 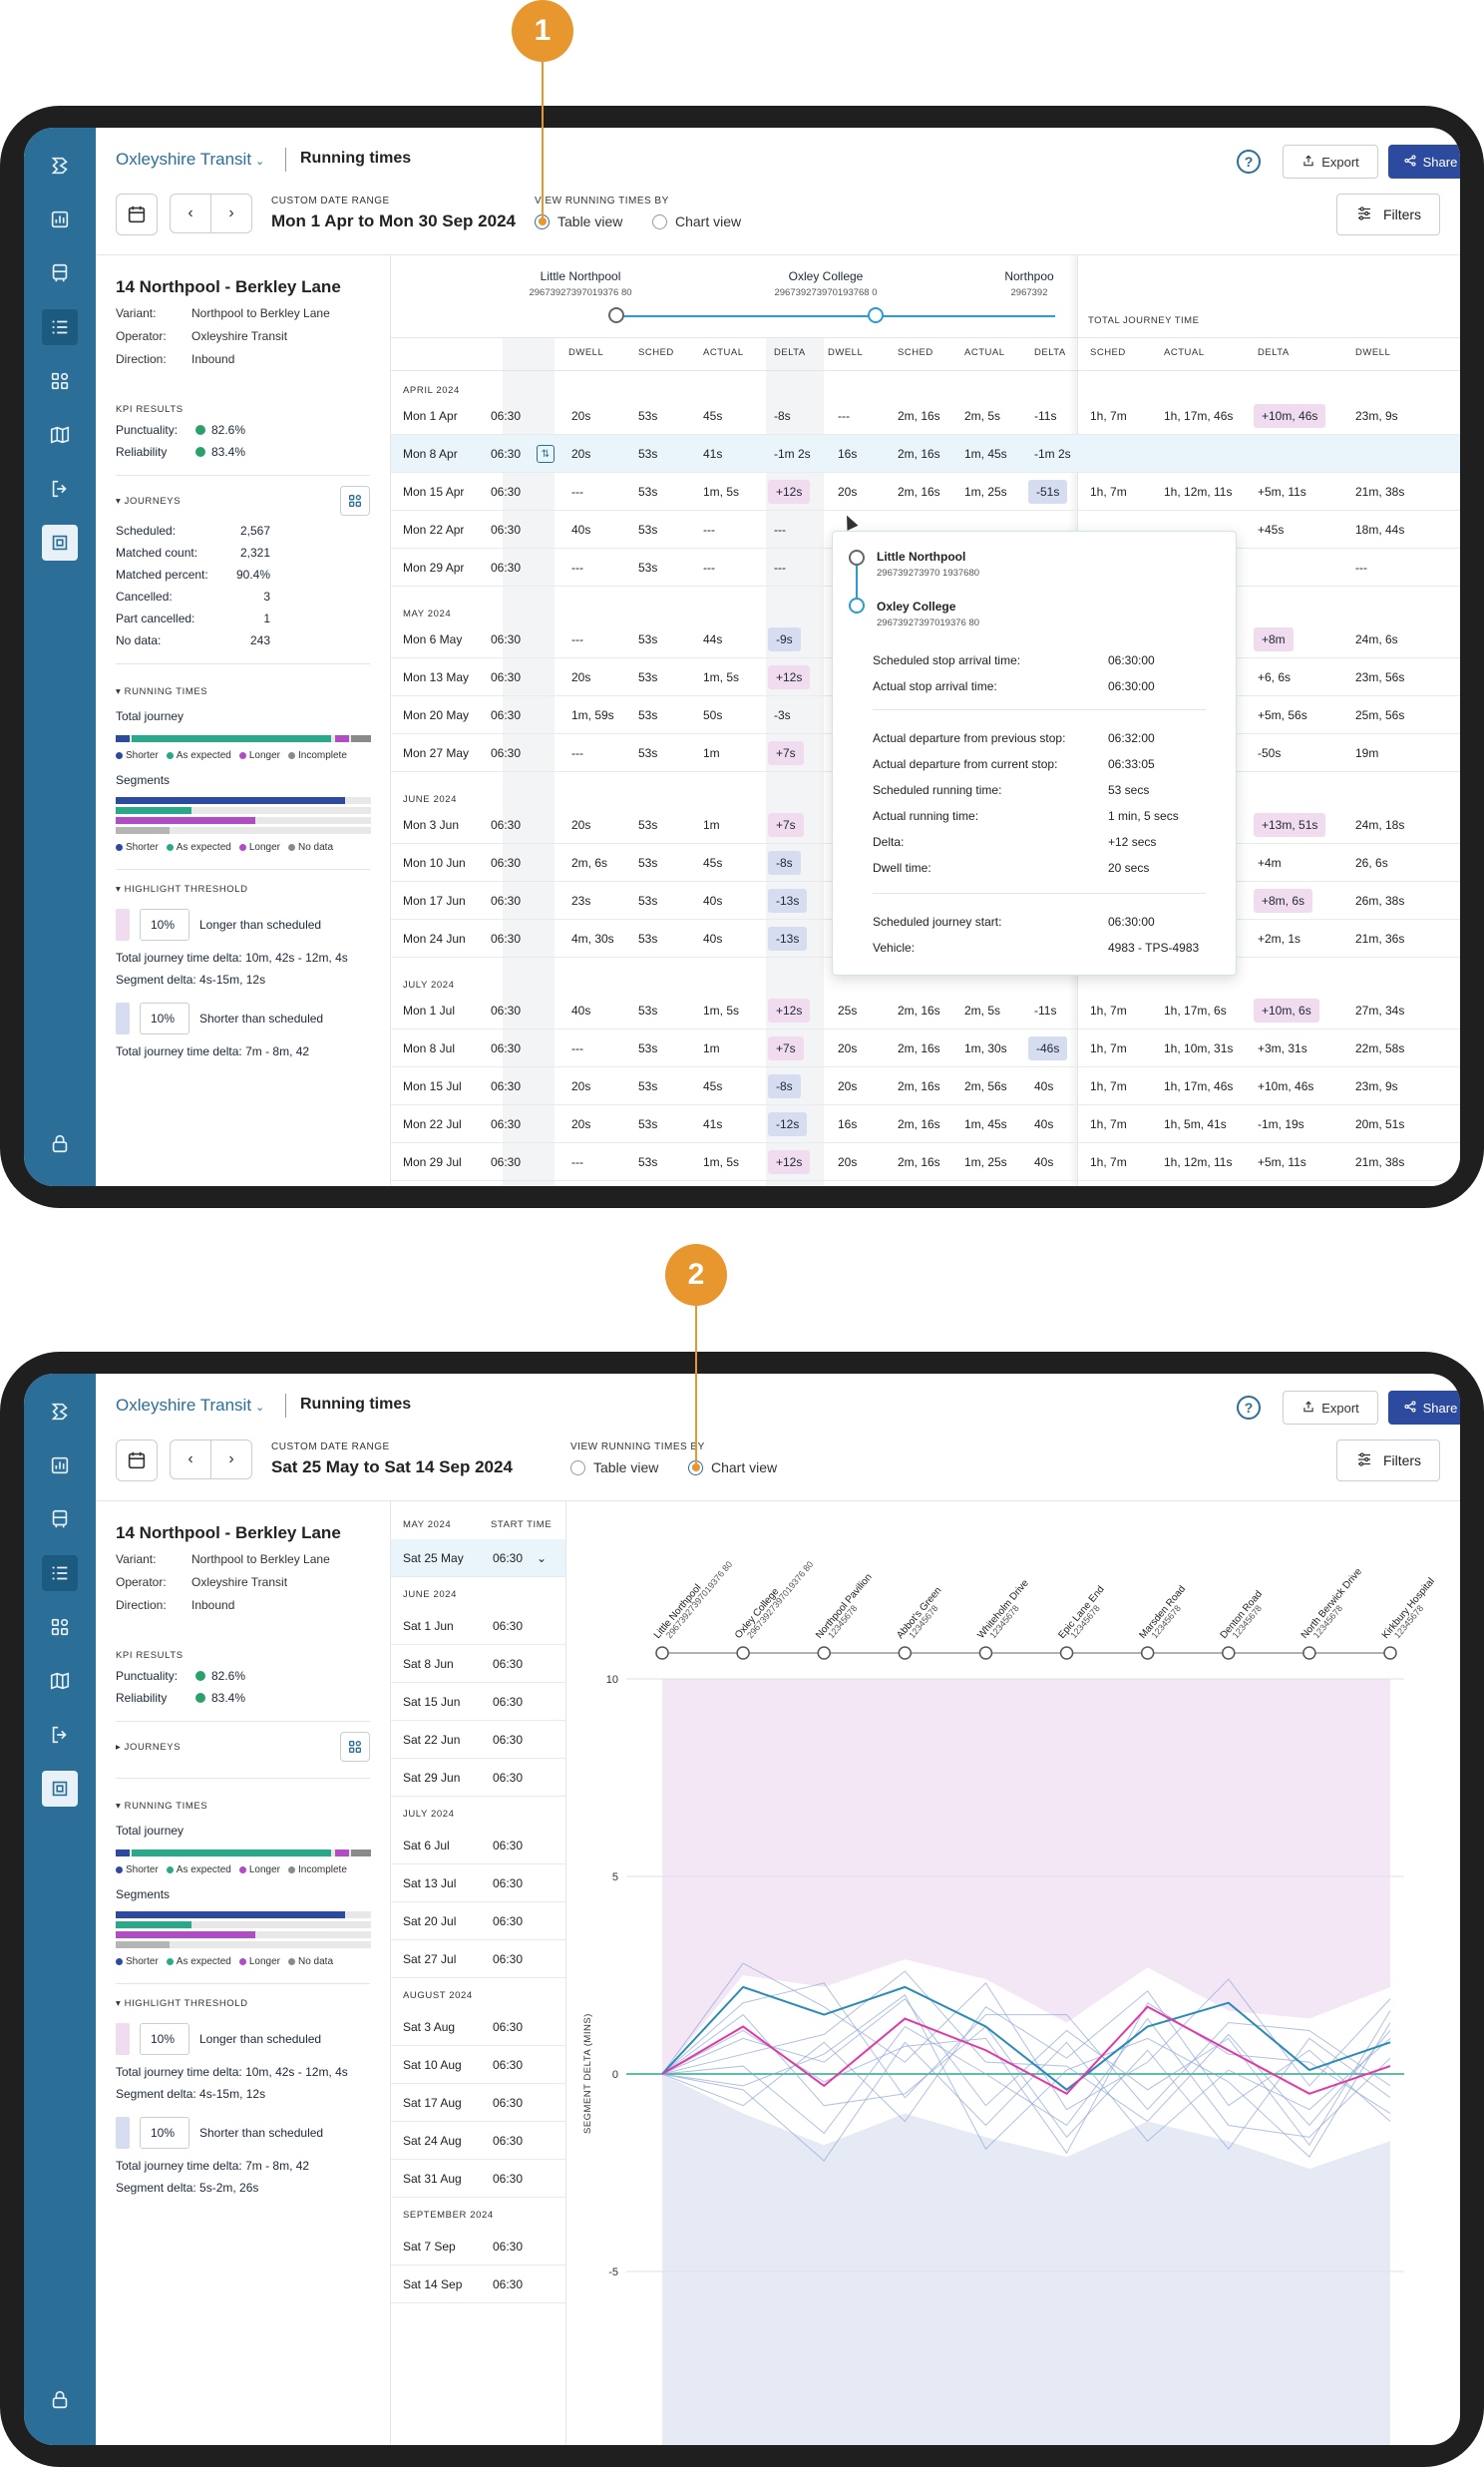 I want to click on journey-list-item: Sat 8 Jun 06:30, so click(x=478, y=1664).